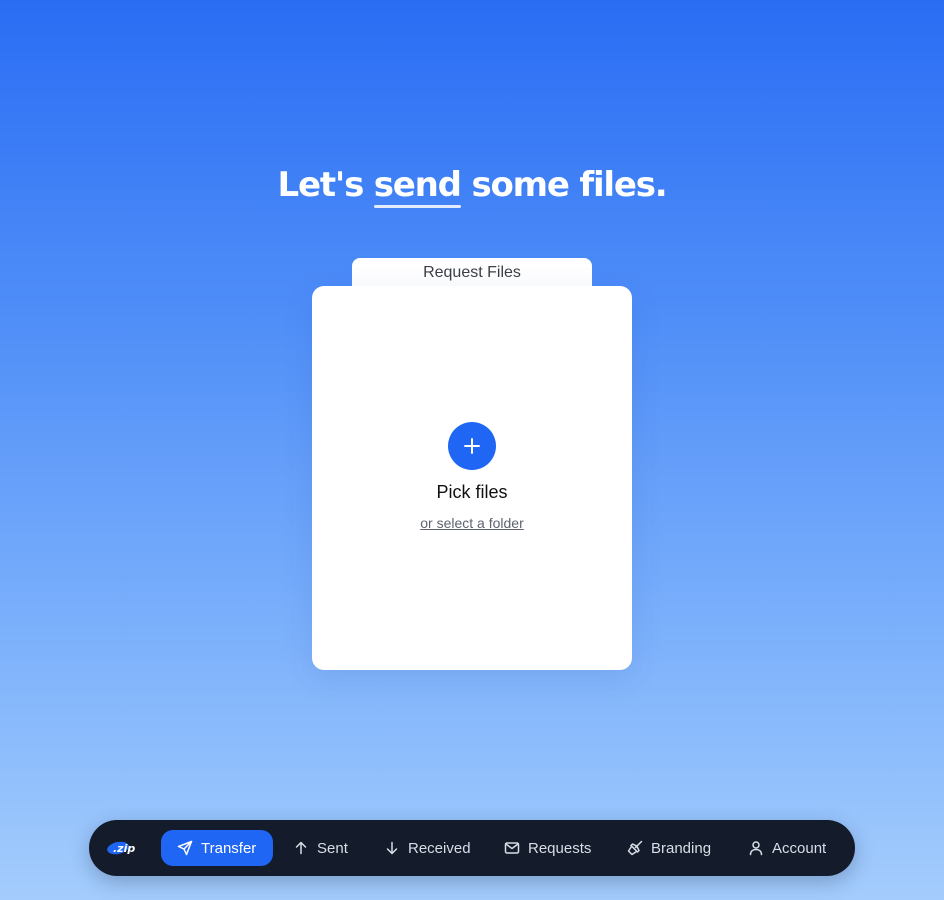 This screenshot has width=944, height=900. I want to click on send-icon, so click(185, 848).